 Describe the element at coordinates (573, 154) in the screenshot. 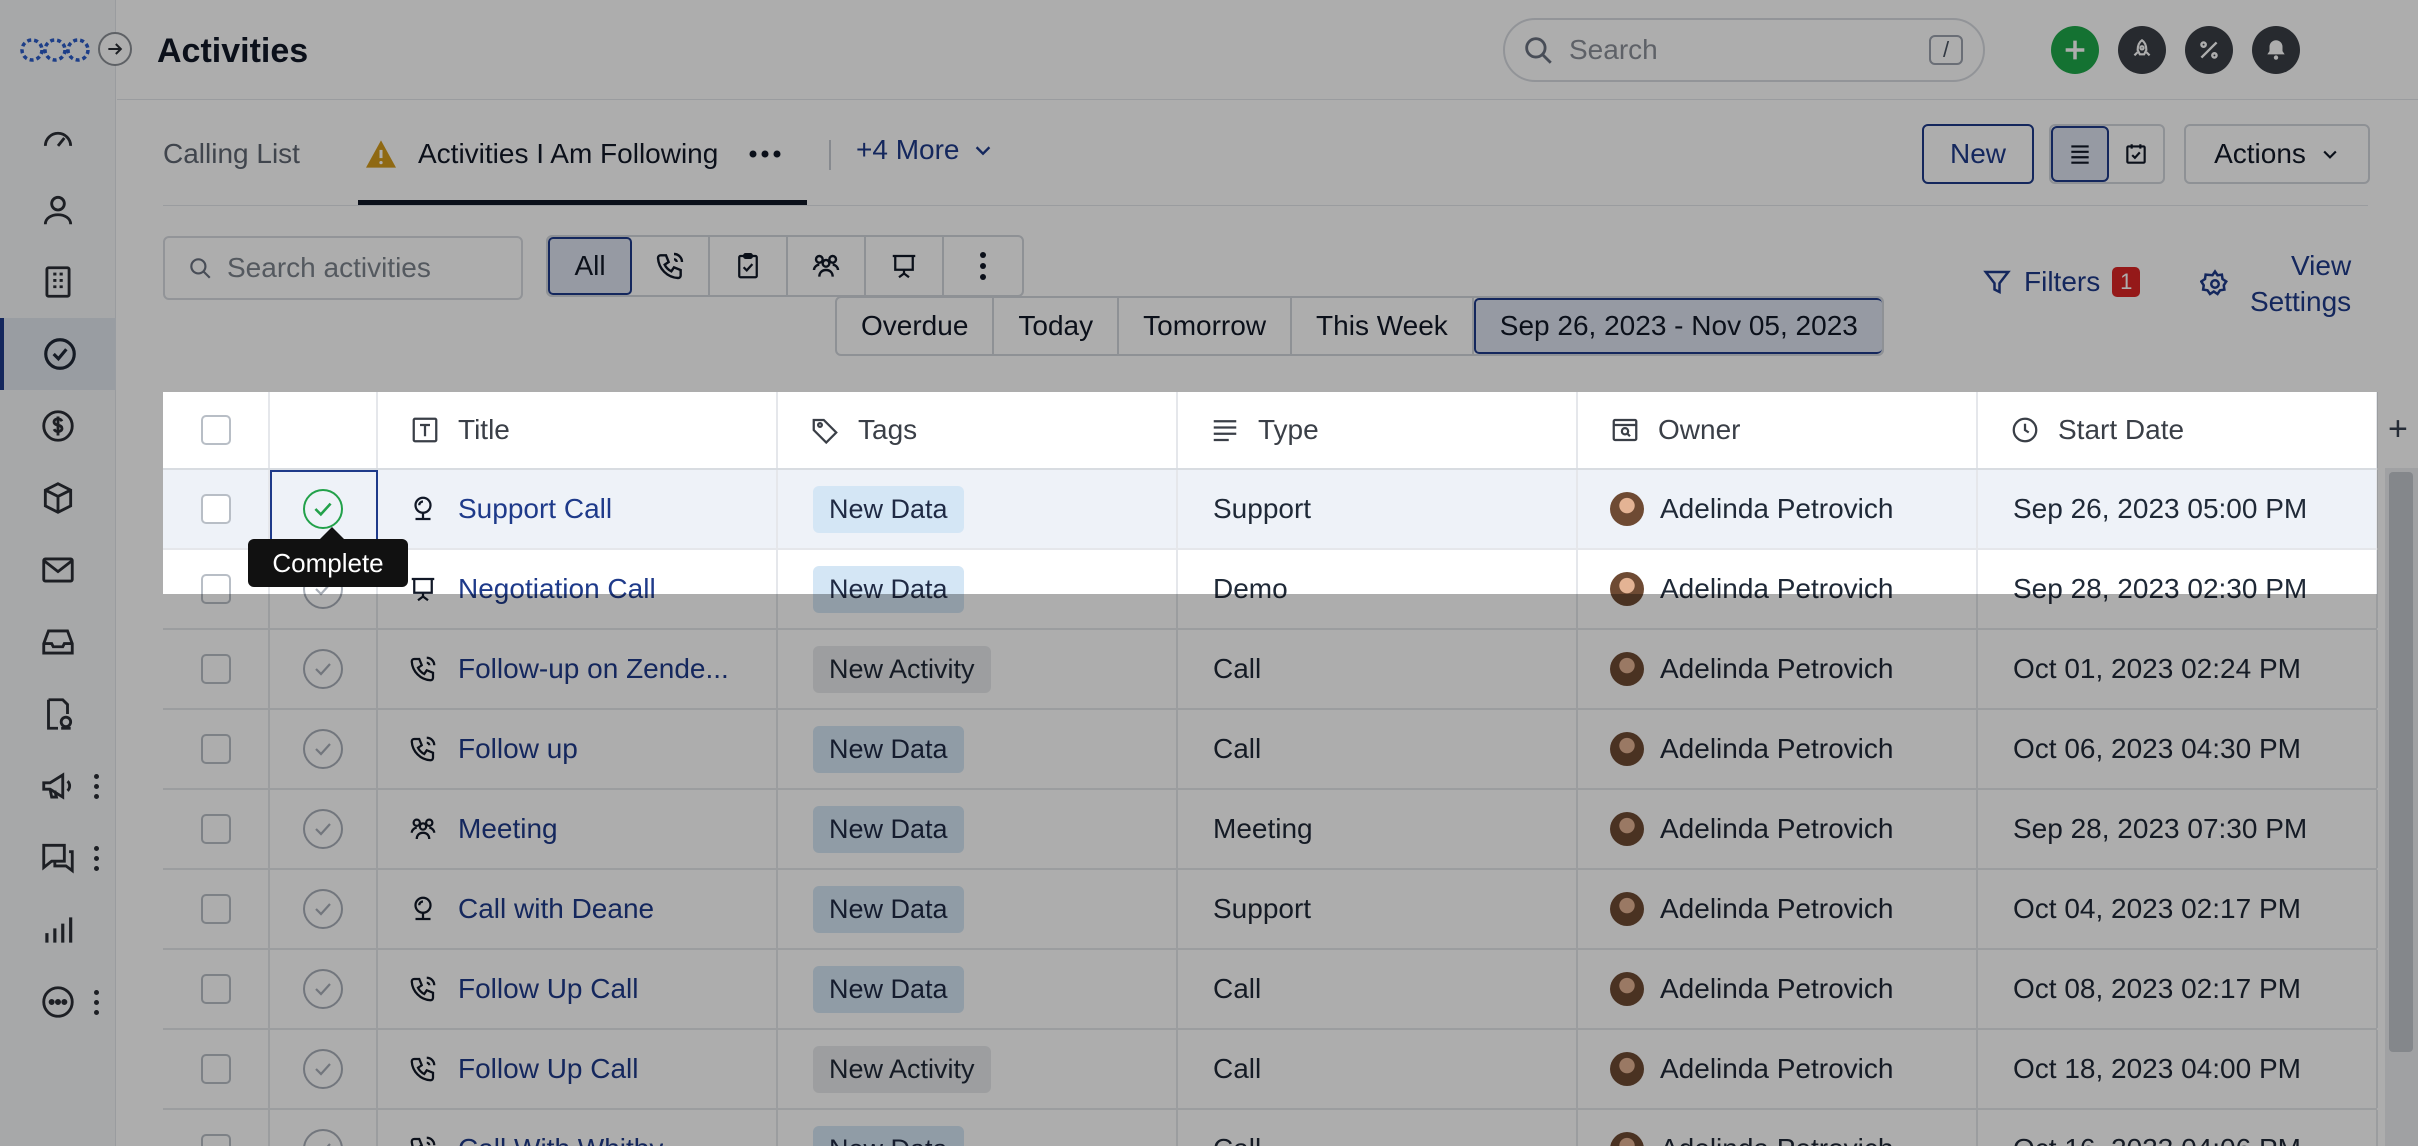

I see `tab-activities-following: Activities I Am Following` at that location.